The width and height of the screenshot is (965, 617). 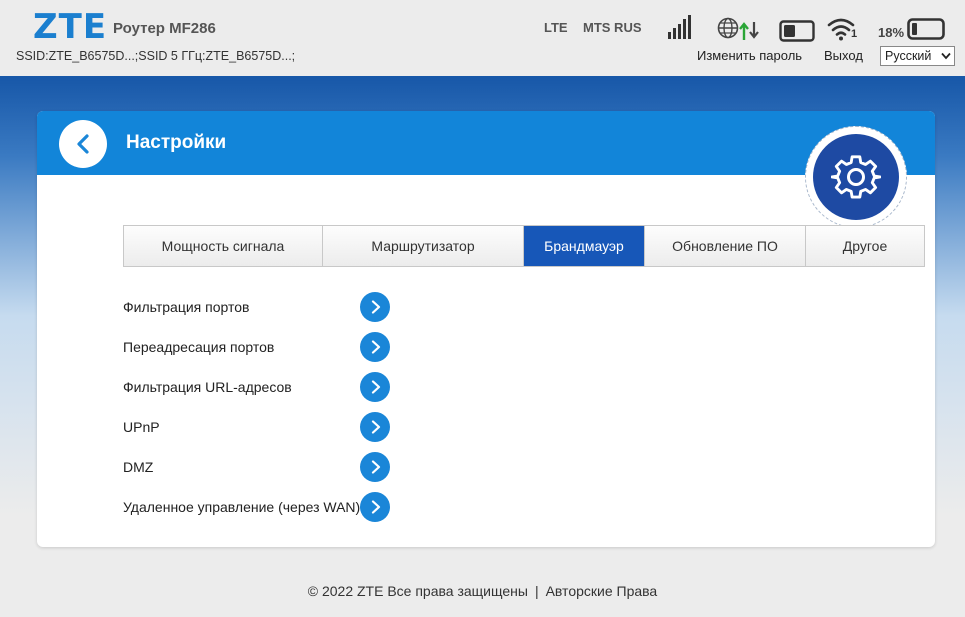 I want to click on menu-item-label: Фильтрация портов, so click(x=186, y=307).